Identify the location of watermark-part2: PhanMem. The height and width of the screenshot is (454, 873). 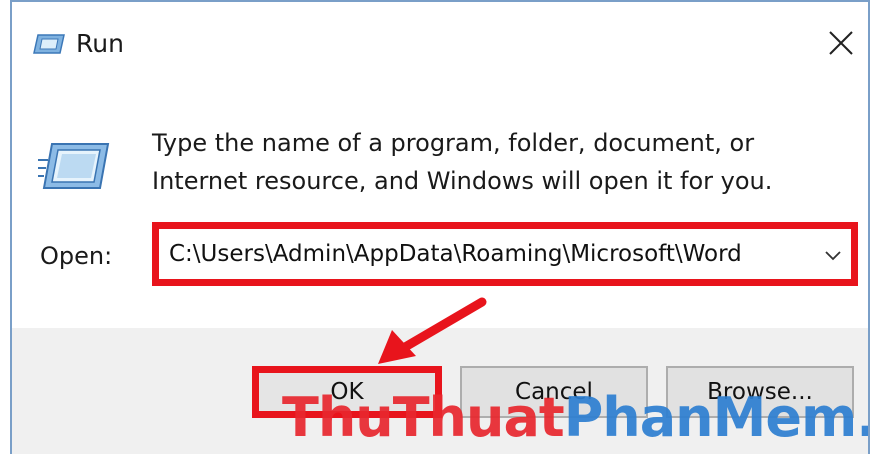
(710, 417).